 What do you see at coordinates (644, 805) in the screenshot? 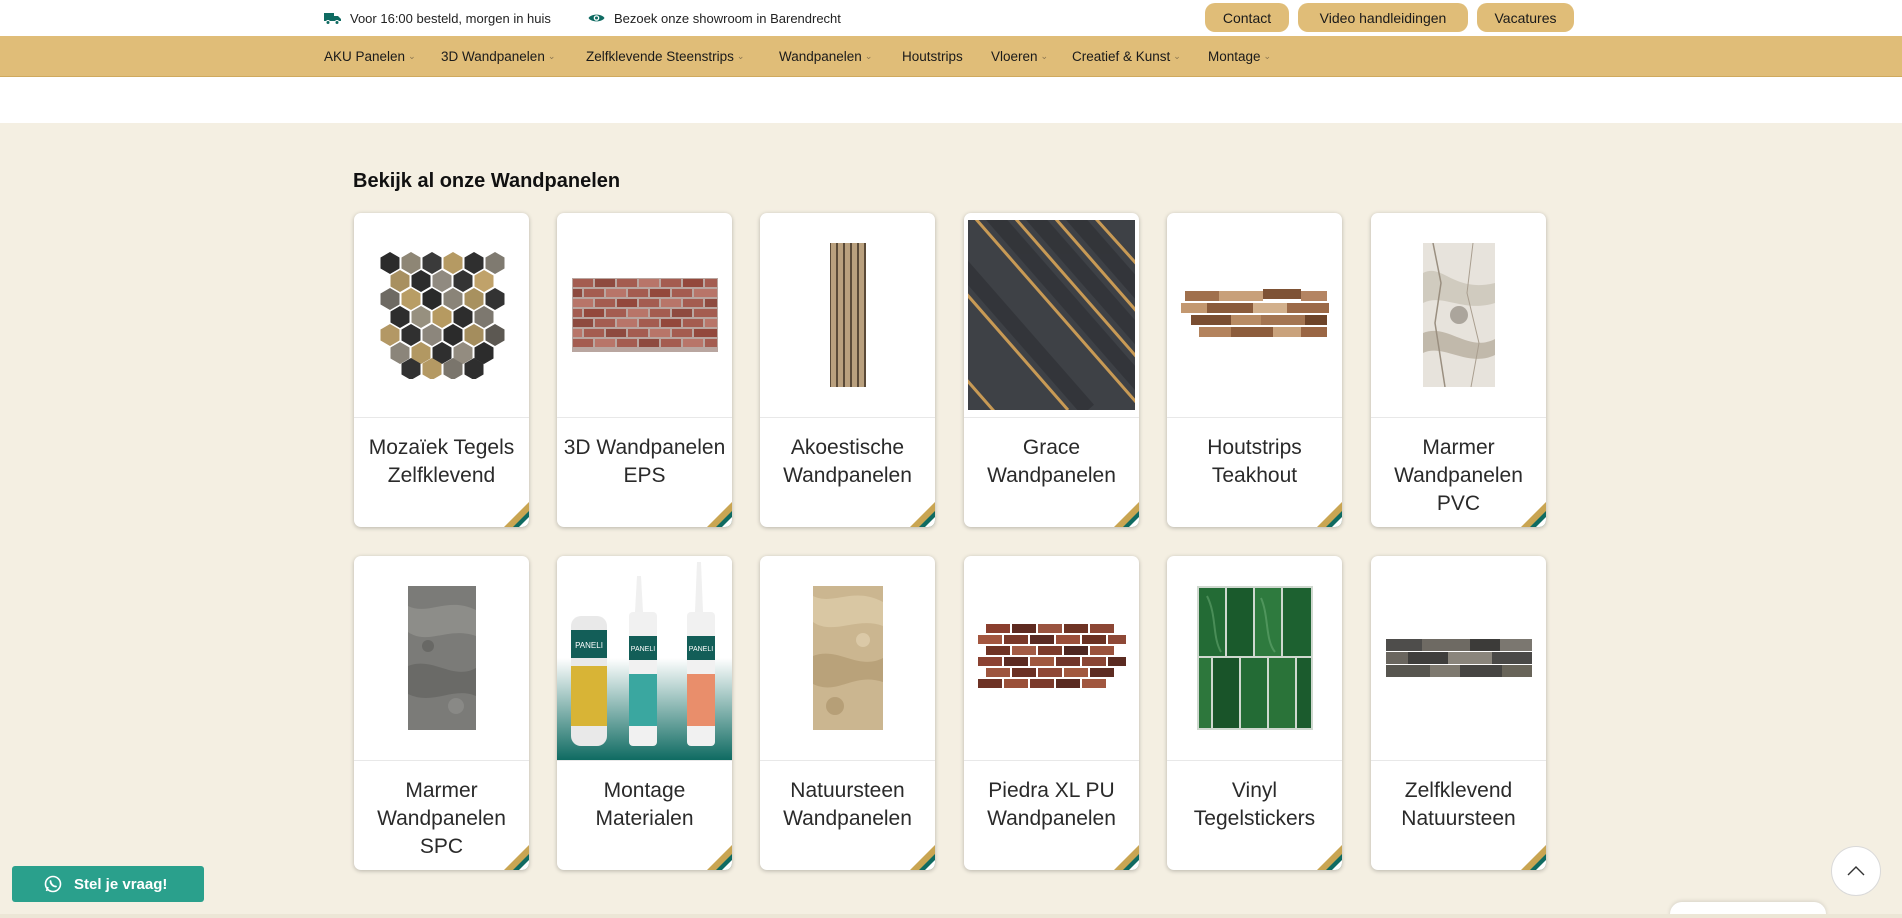
I see `card-label: Montage Materialen` at bounding box center [644, 805].